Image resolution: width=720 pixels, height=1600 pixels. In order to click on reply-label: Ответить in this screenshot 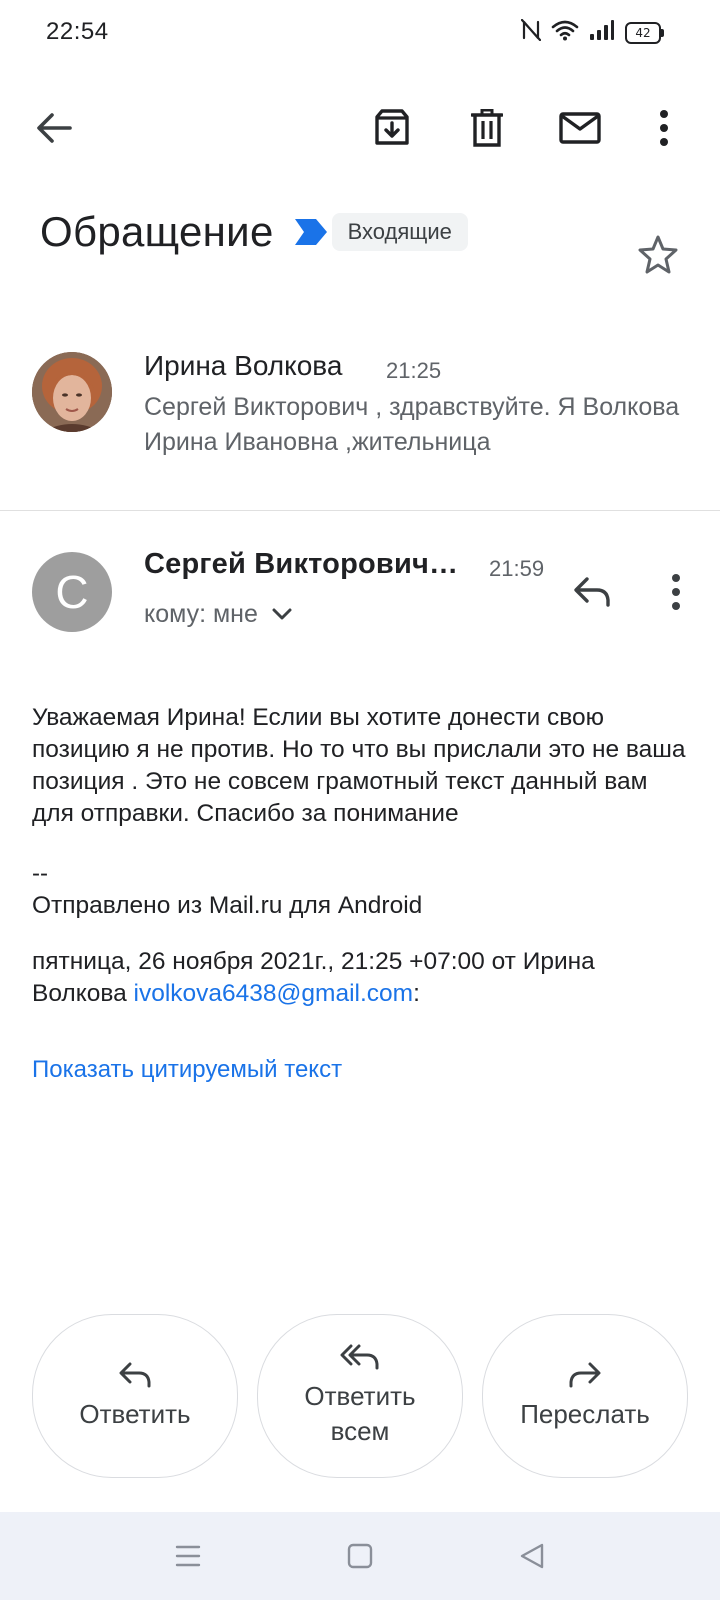, I will do `click(135, 1413)`.